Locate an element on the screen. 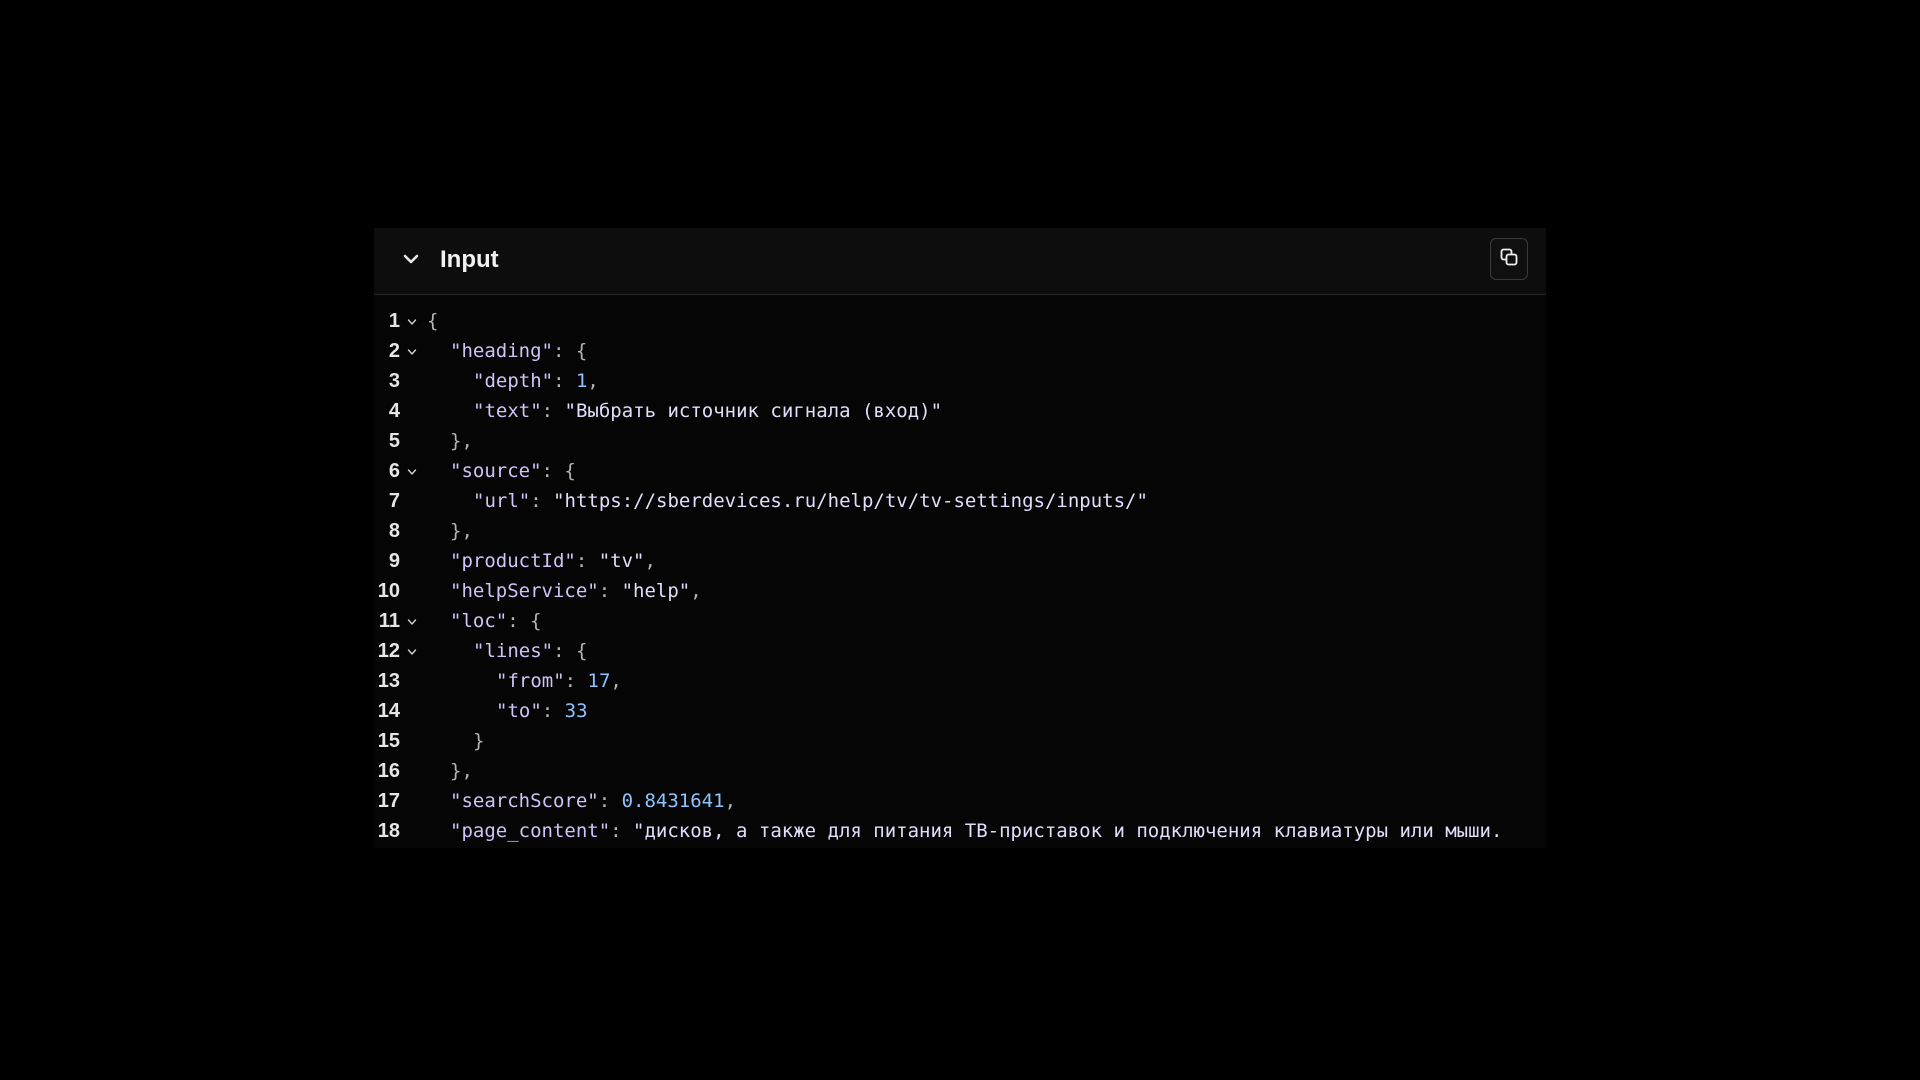 The width and height of the screenshot is (1920, 1080). json-punctuation: } is located at coordinates (479, 741).